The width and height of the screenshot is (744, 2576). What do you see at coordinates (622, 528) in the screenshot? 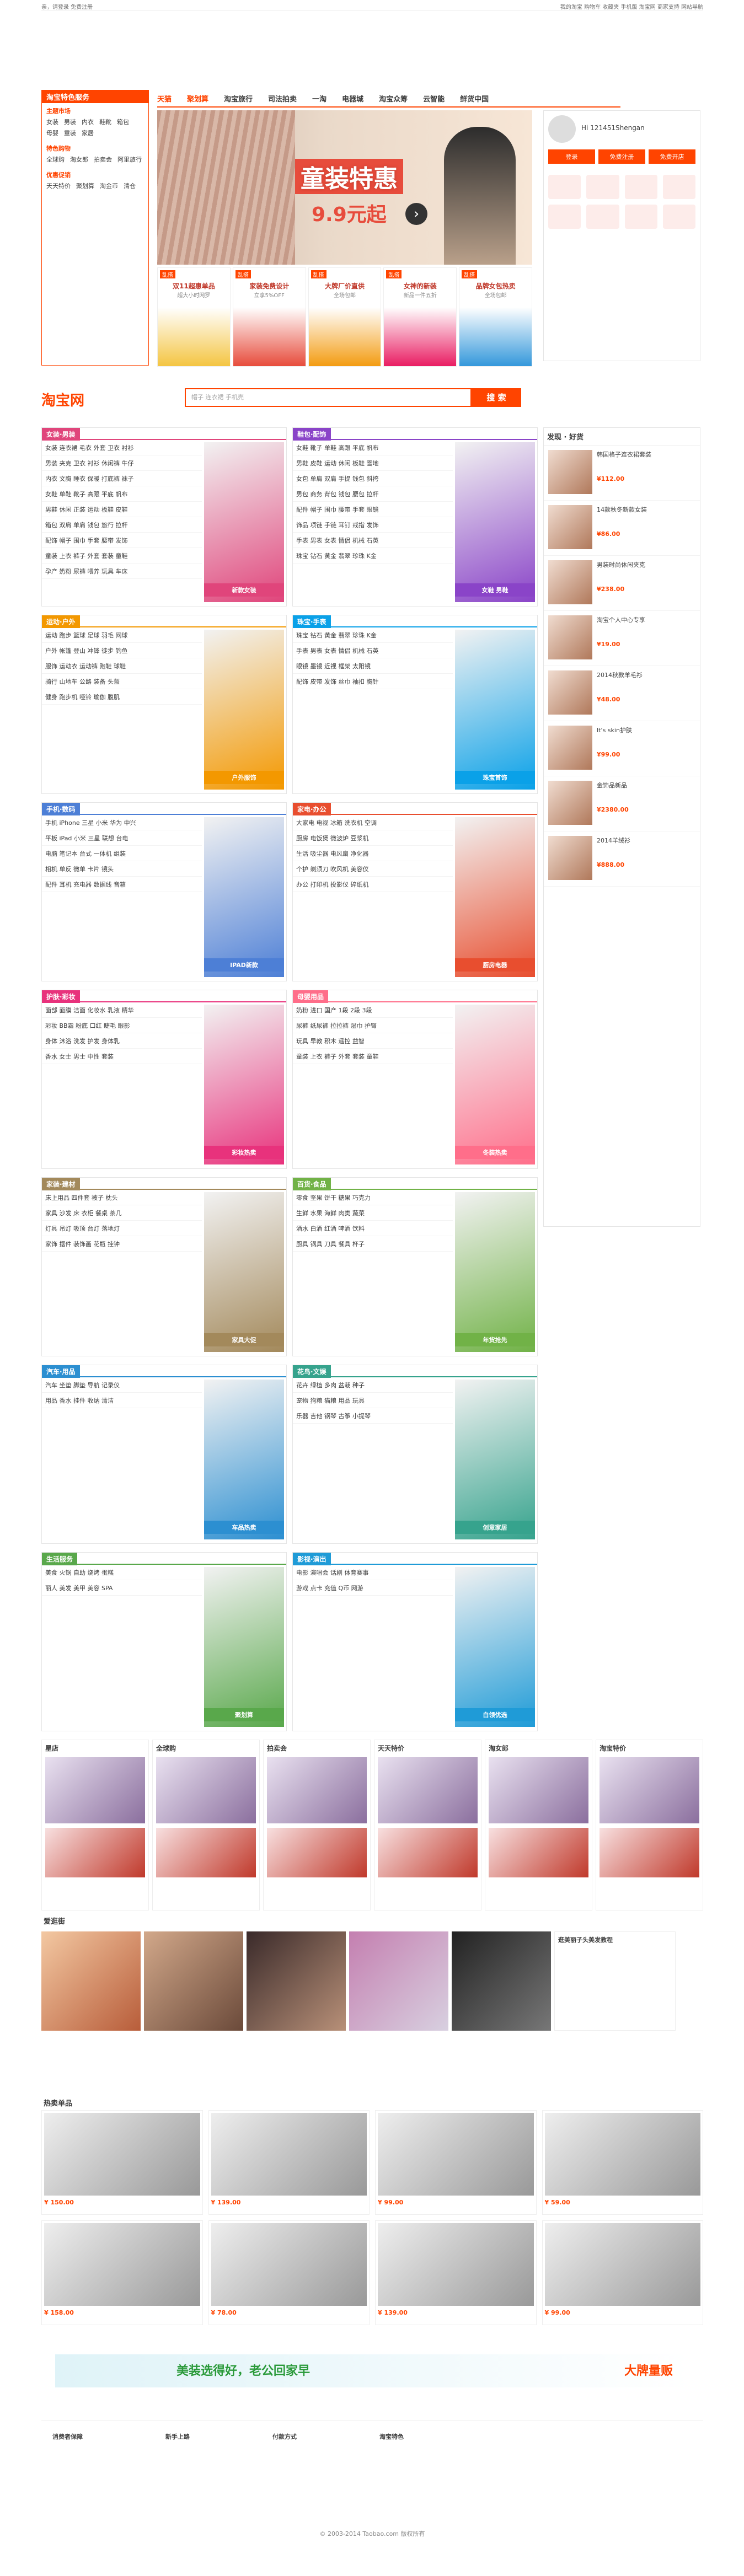
I see `hot-good-item: 14款秋冬新款女装 ¥86.00` at bounding box center [622, 528].